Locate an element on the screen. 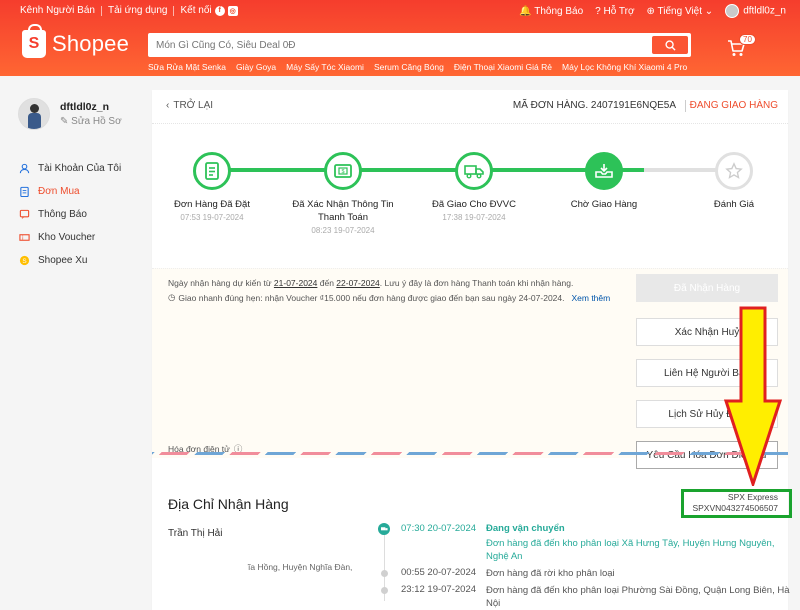 This screenshot has height=610, width=800. sidebar-item-notifications: Thông Báo is located at coordinates (69, 214).